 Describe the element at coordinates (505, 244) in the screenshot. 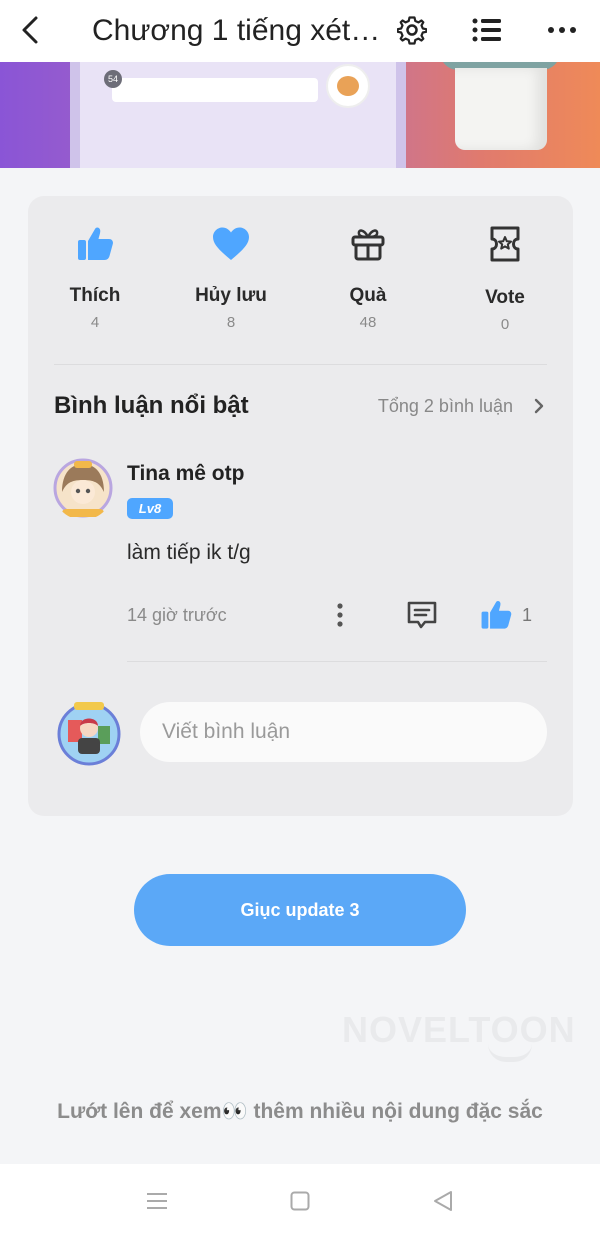

I see `vote-ticket-icon` at that location.